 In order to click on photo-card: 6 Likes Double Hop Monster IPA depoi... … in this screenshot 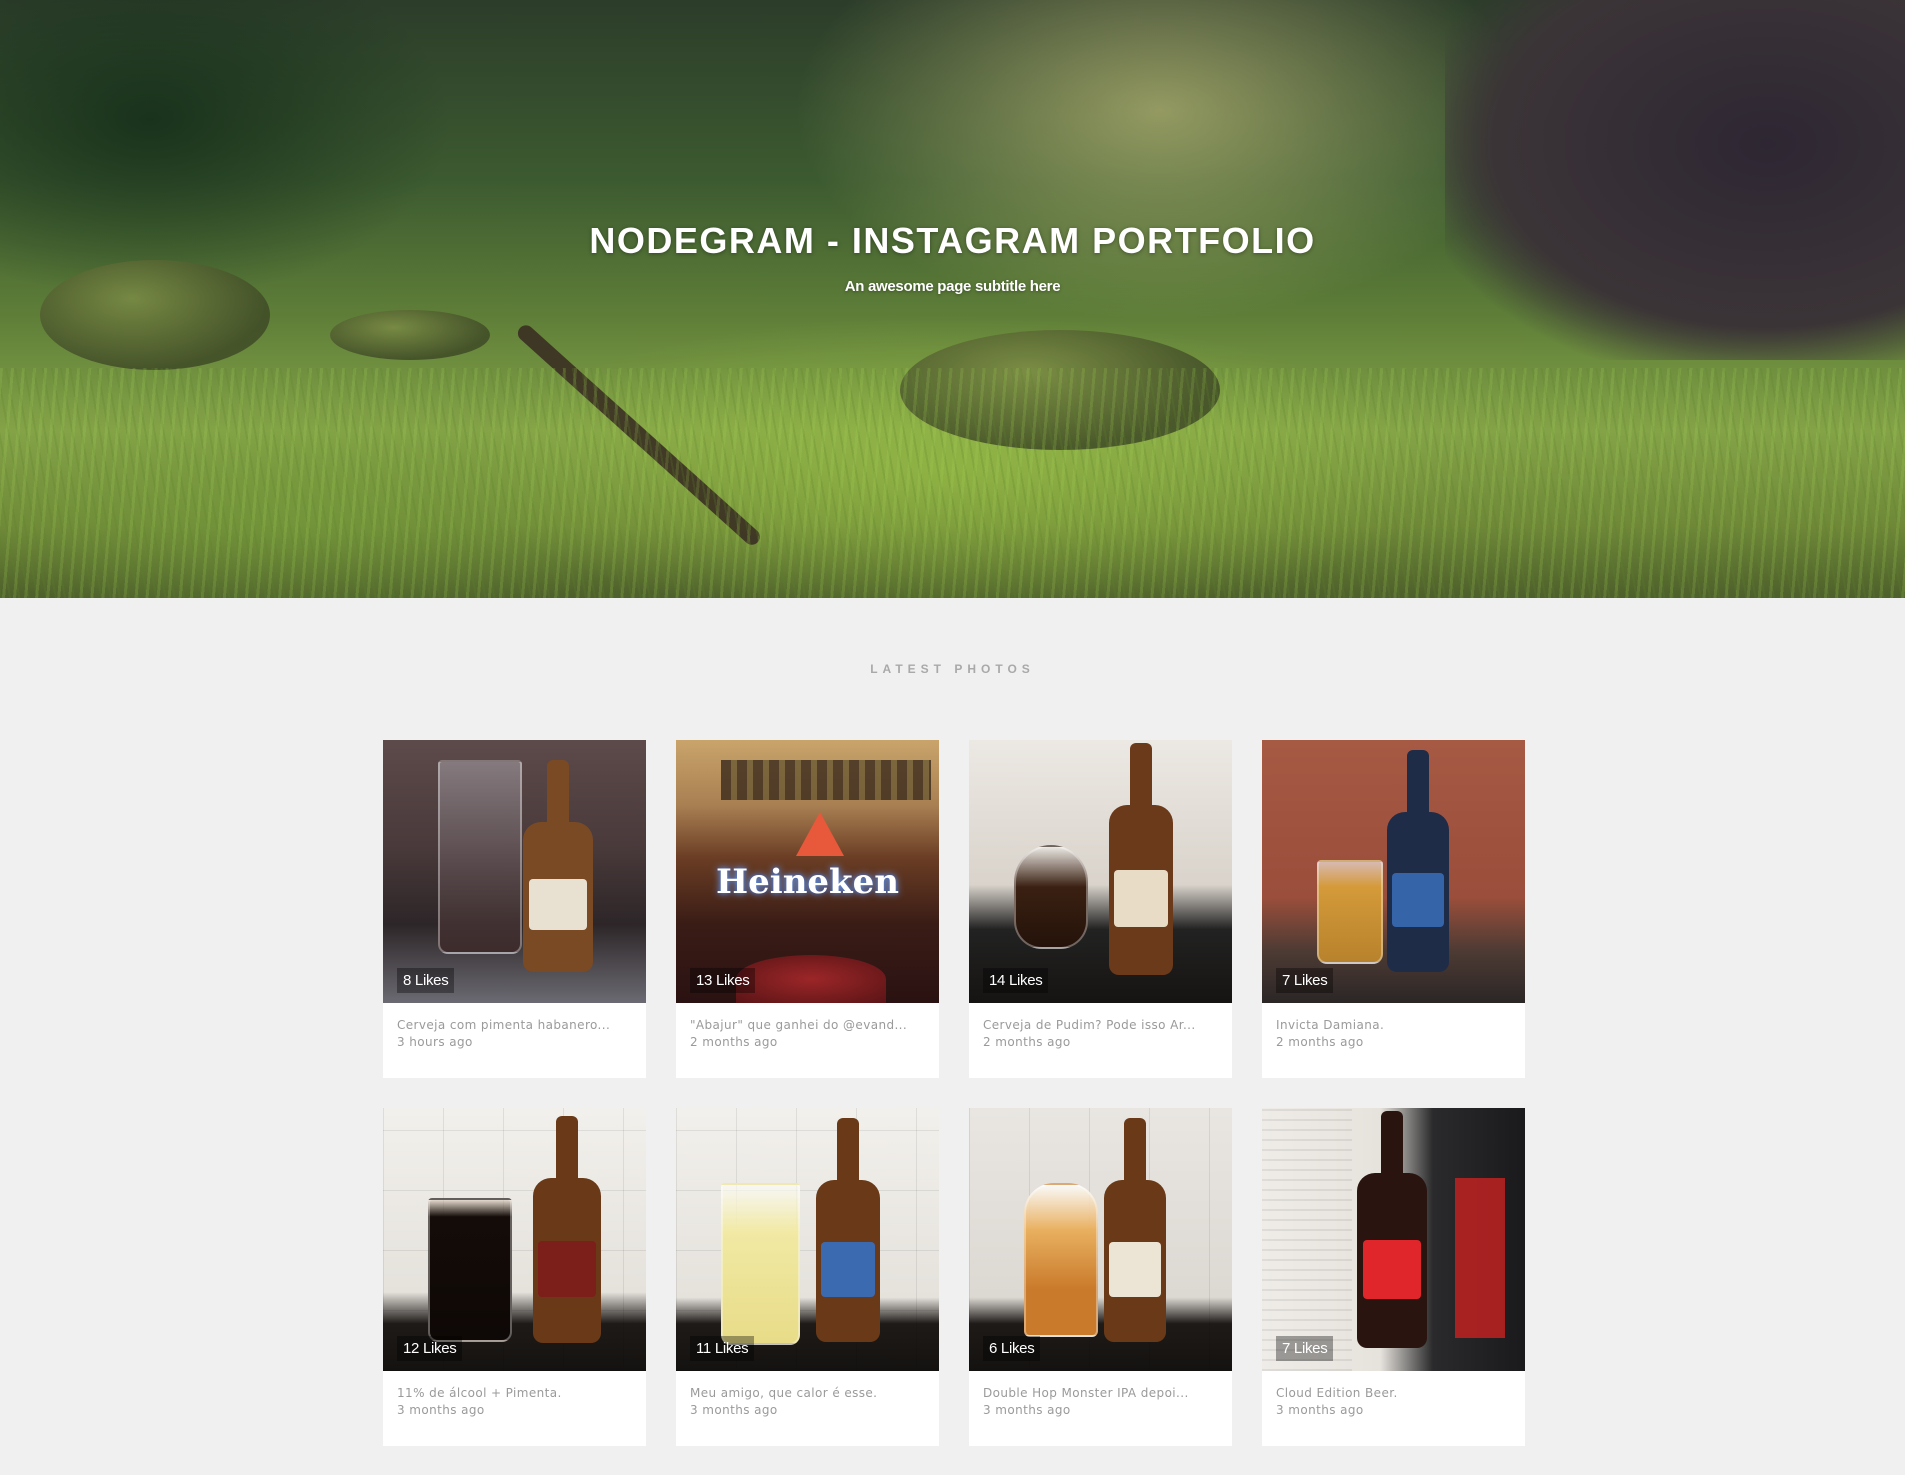, I will do `click(1100, 1277)`.